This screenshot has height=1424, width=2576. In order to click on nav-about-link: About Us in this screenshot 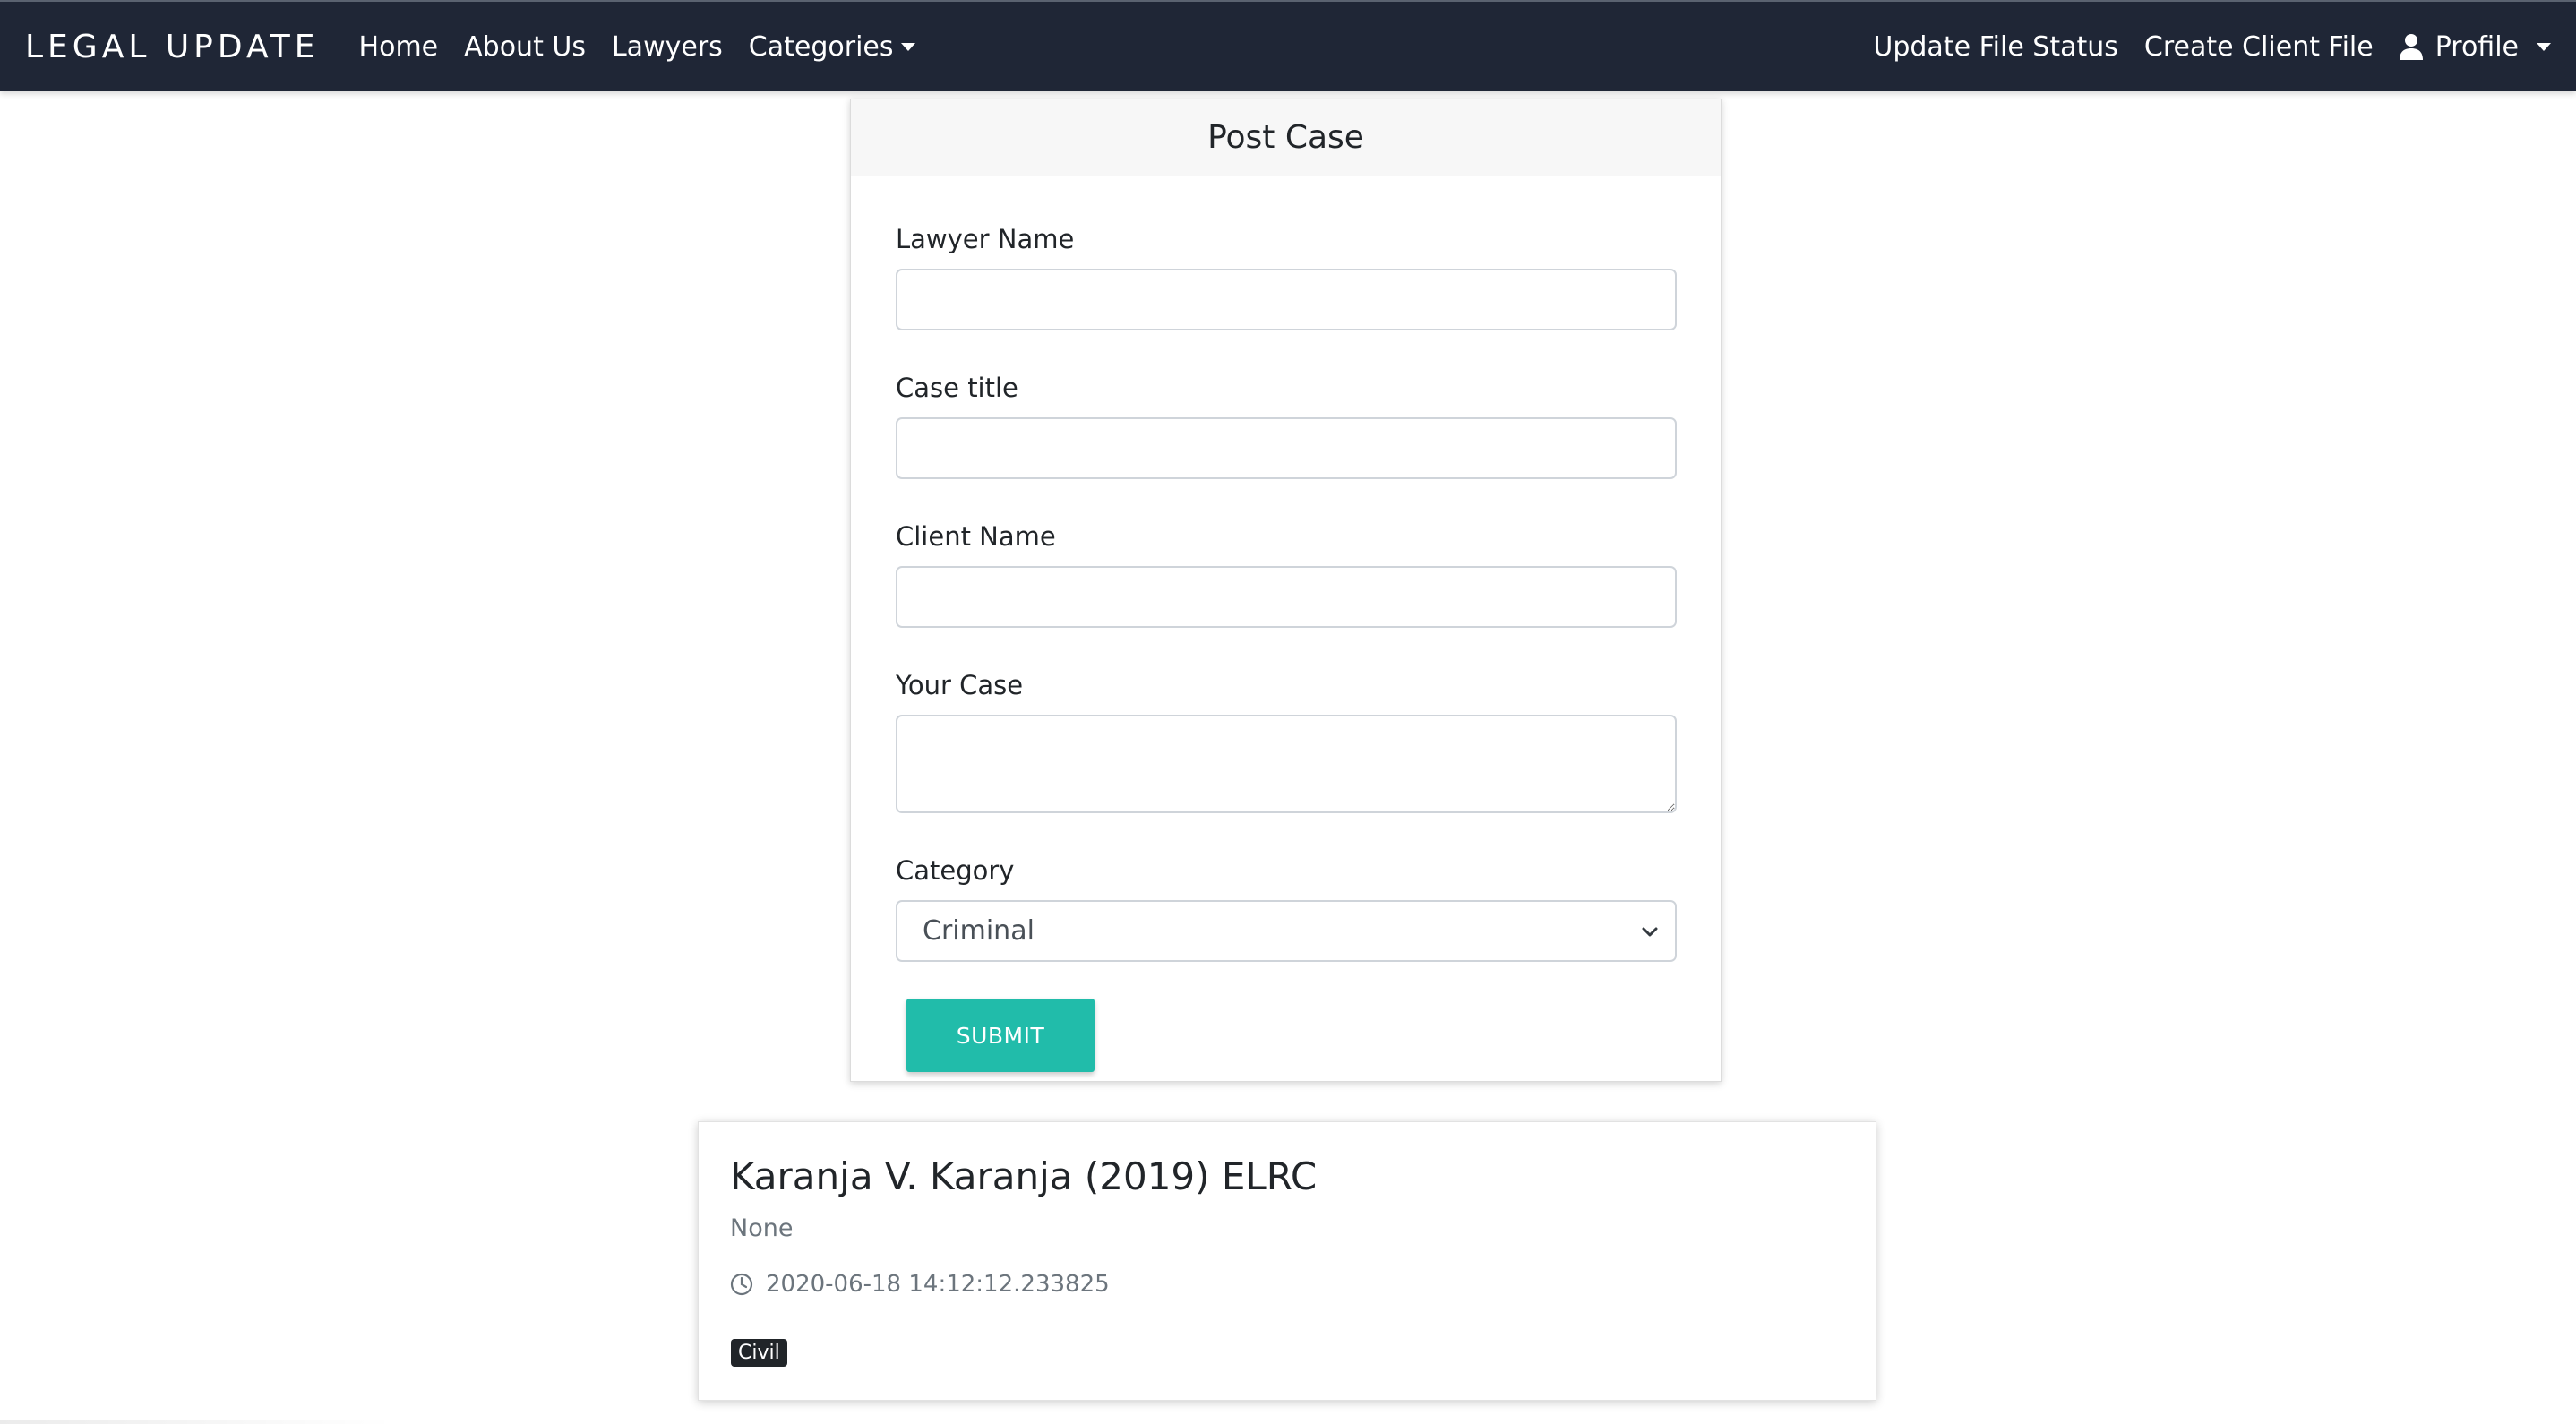, I will do `click(525, 47)`.